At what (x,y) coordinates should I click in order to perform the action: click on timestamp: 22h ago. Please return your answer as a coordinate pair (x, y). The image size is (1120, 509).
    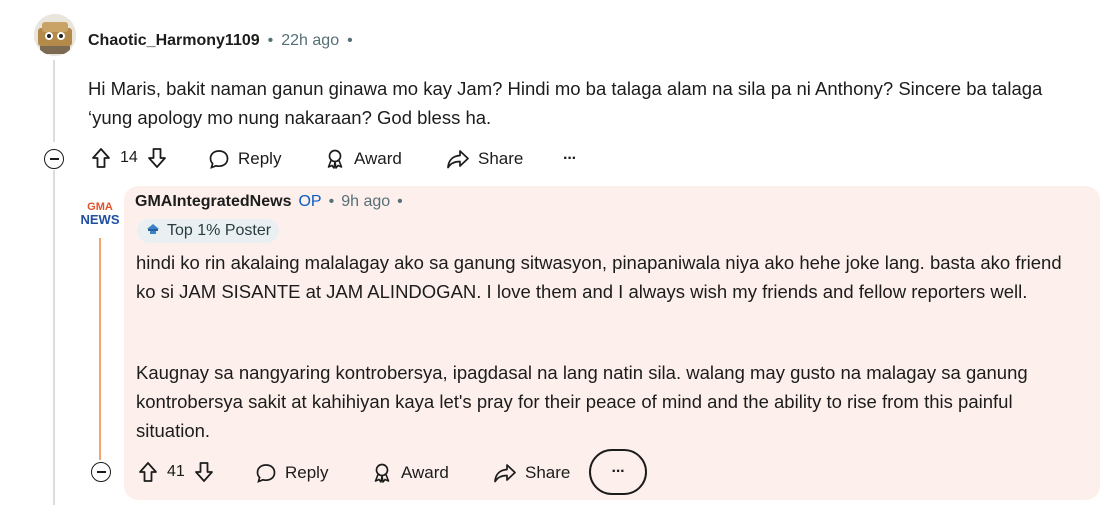
    Looking at the image, I should click on (310, 41).